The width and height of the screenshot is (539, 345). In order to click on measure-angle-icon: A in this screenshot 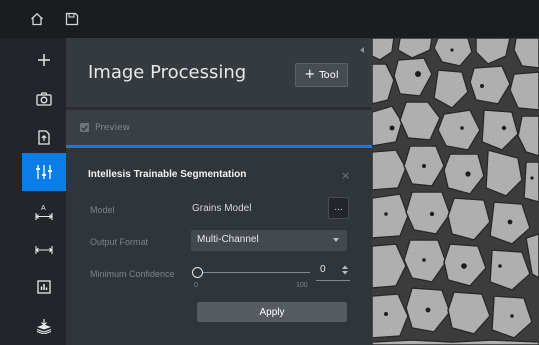, I will do `click(44, 212)`.